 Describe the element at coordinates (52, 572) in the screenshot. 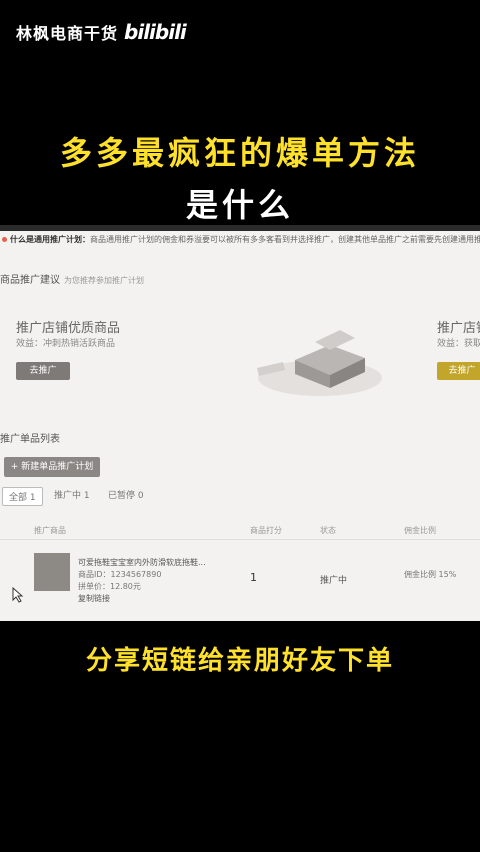

I see `product-thumbnail` at that location.